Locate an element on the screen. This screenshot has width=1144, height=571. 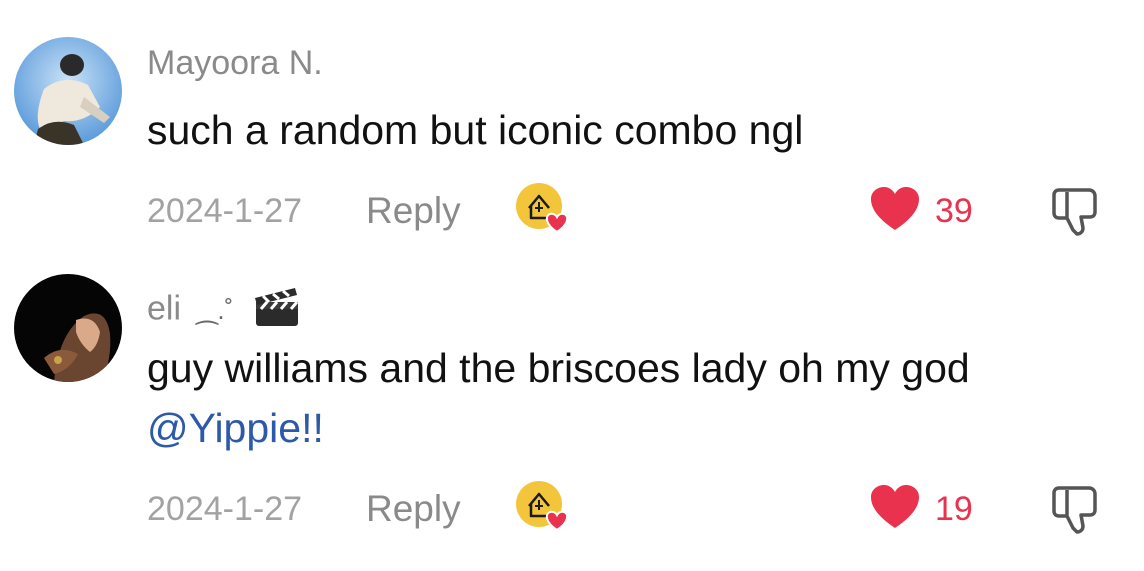
like-count: 39 is located at coordinates (954, 211).